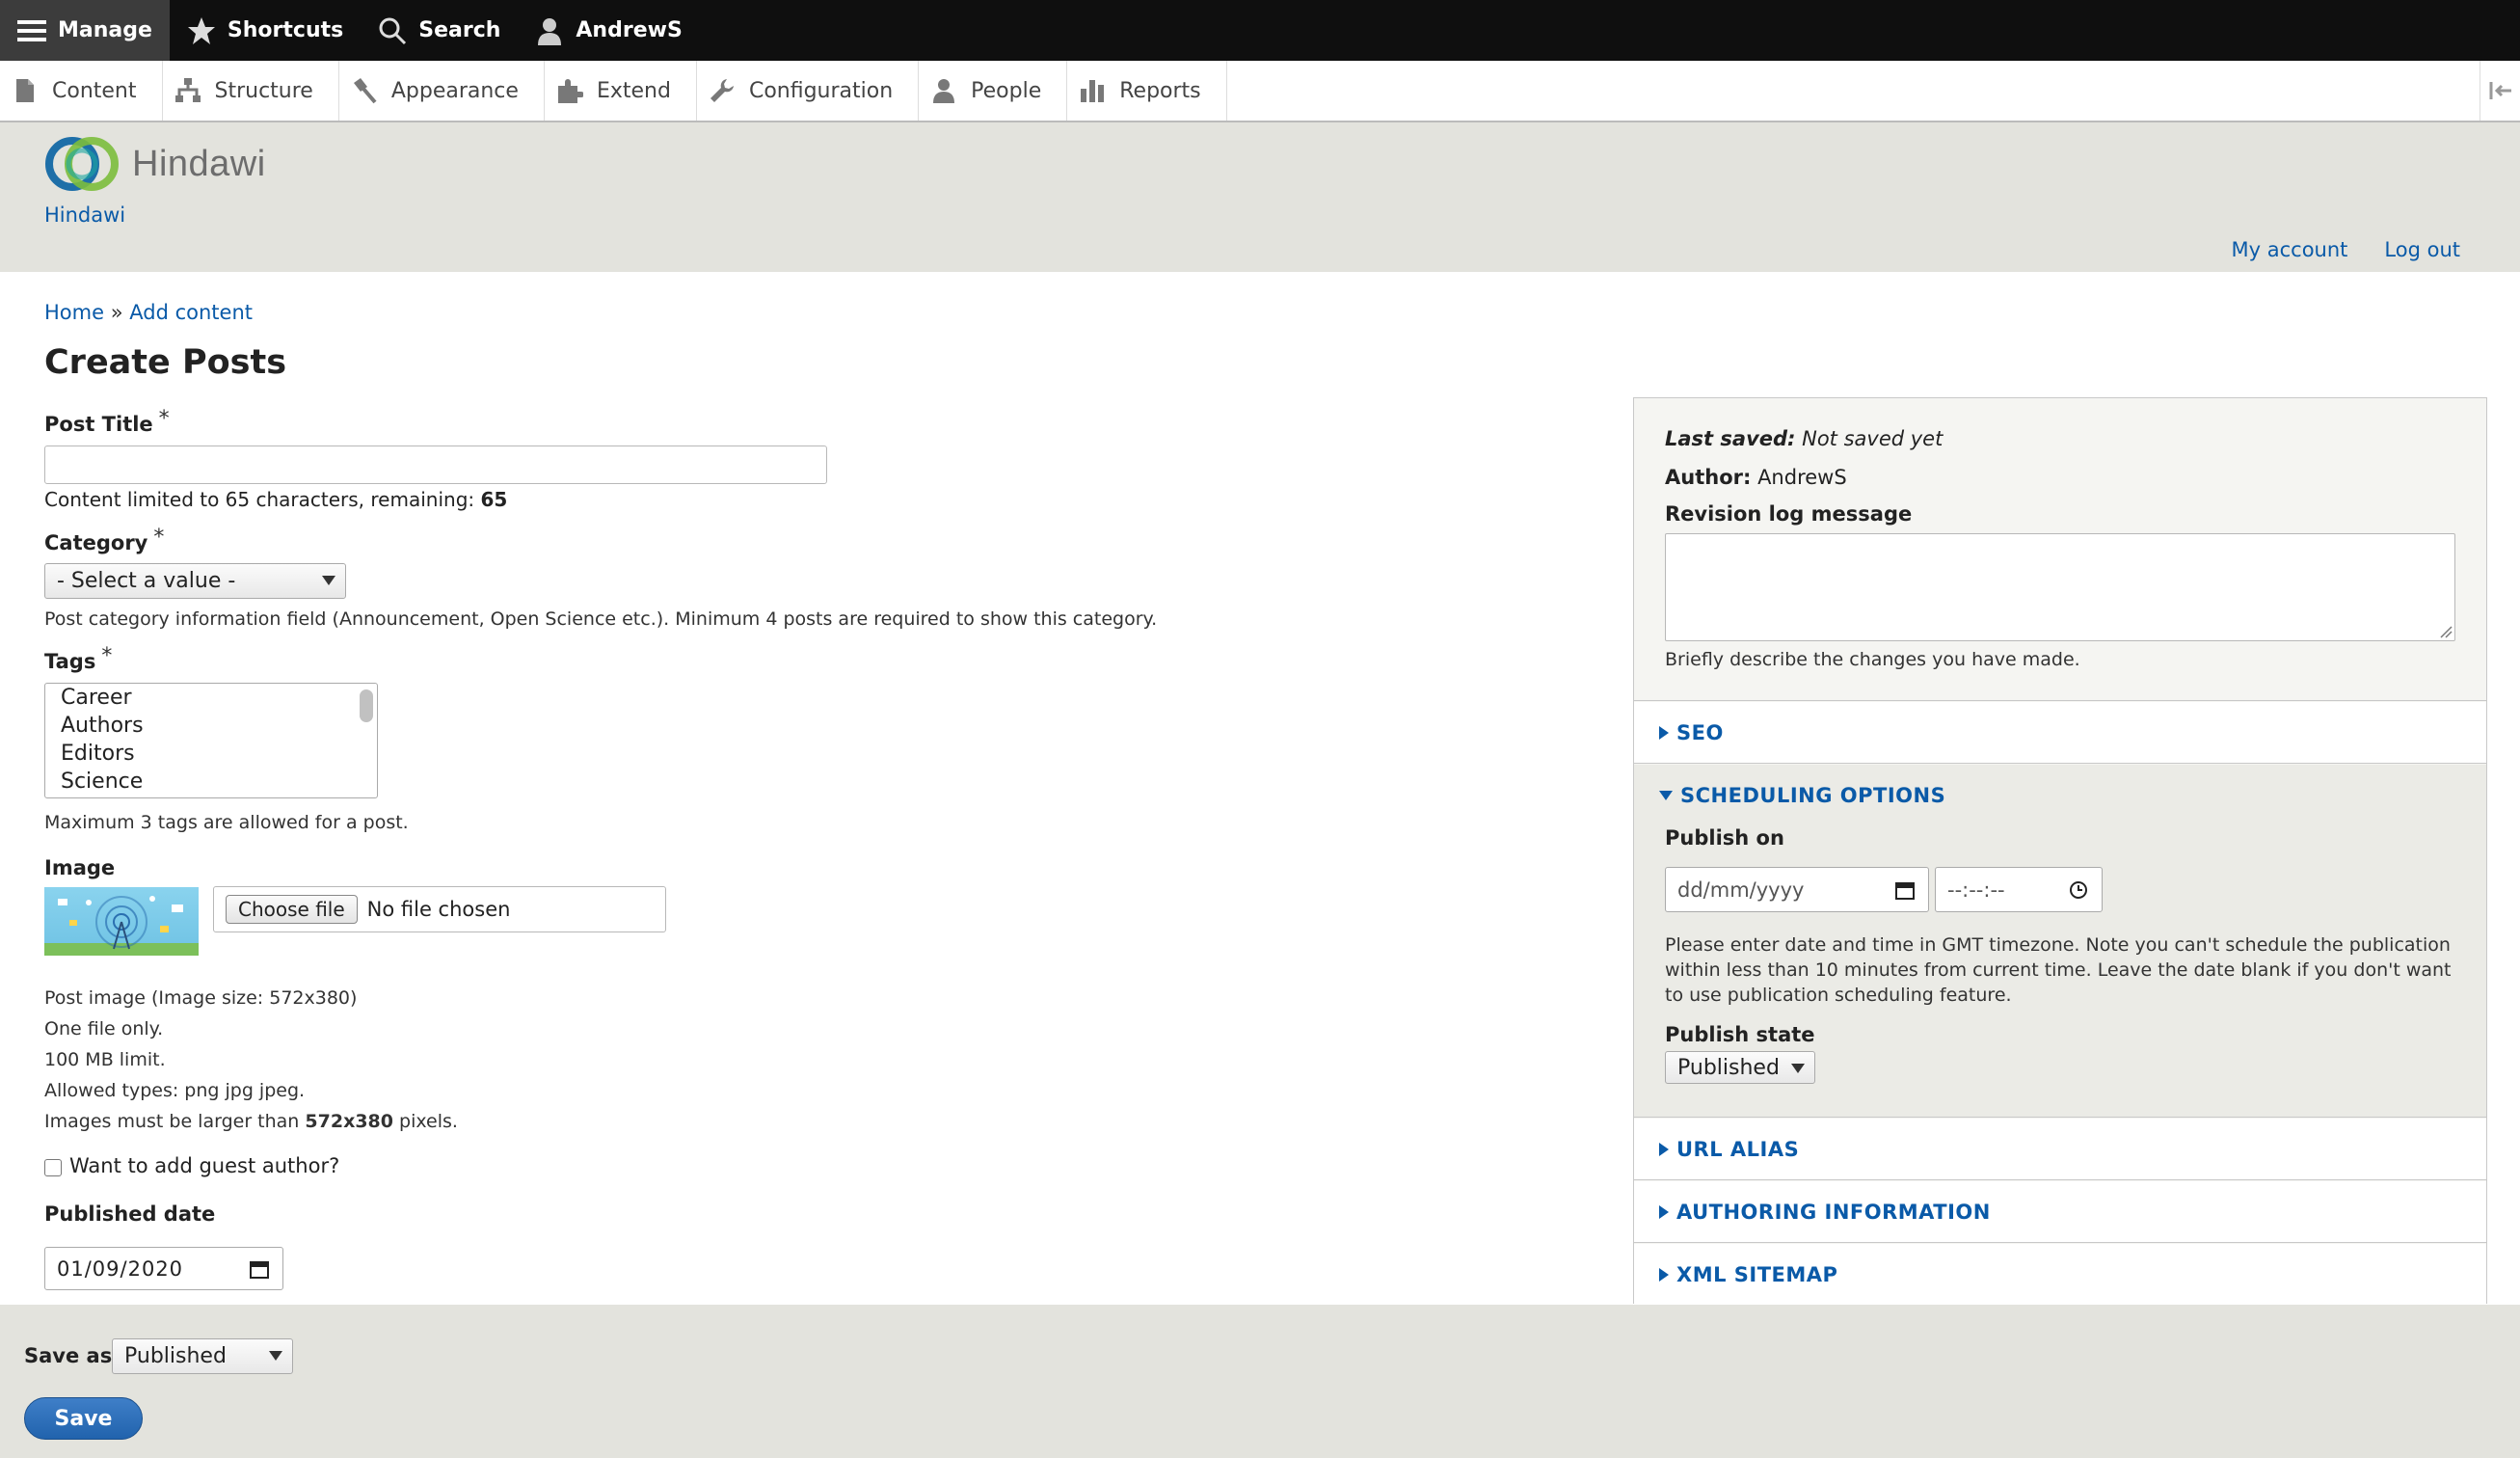 Image resolution: width=2520 pixels, height=1458 pixels. What do you see at coordinates (211, 698) in the screenshot?
I see `tag-option: Career` at bounding box center [211, 698].